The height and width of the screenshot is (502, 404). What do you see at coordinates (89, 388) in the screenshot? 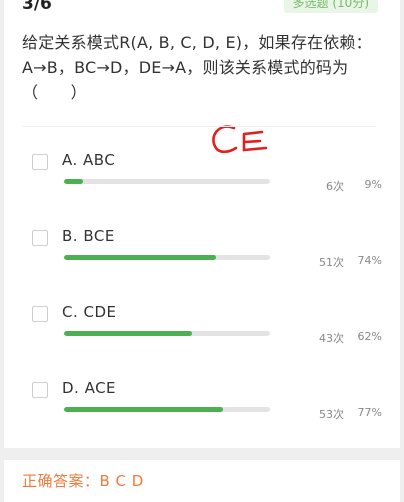
I see `option-label: D. ACE` at bounding box center [89, 388].